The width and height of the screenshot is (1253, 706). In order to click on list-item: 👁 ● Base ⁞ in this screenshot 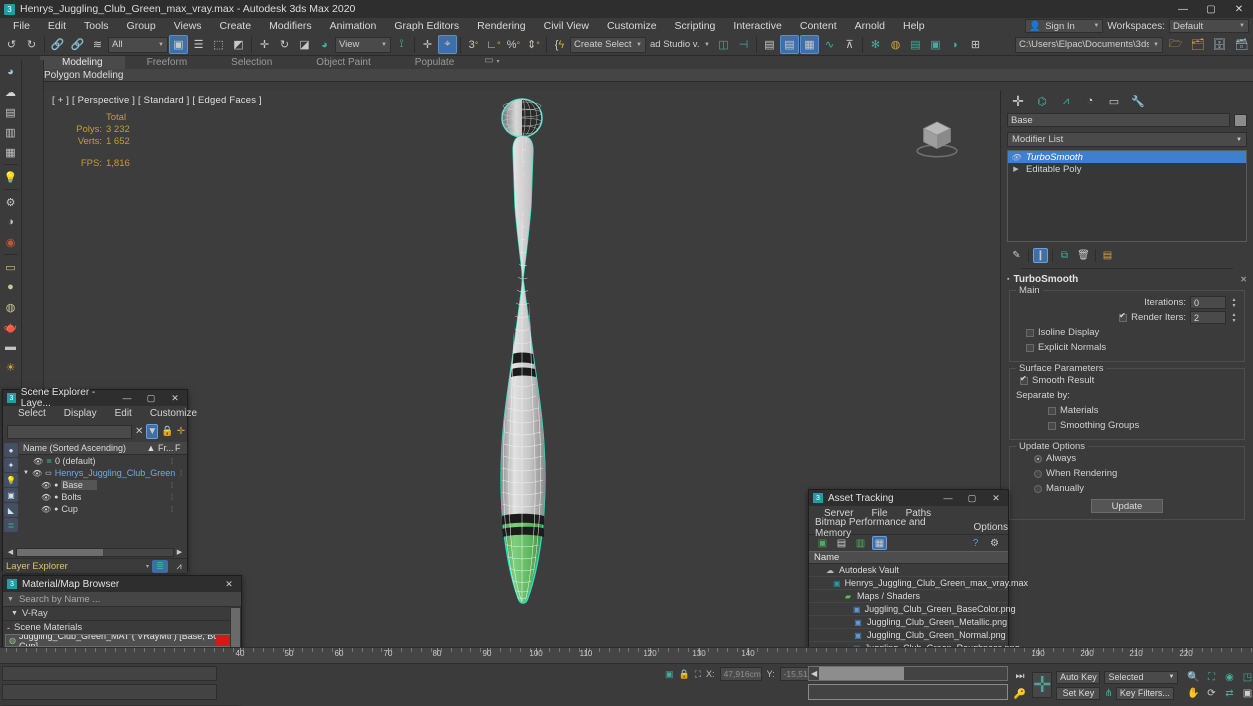, I will do `click(103, 485)`.